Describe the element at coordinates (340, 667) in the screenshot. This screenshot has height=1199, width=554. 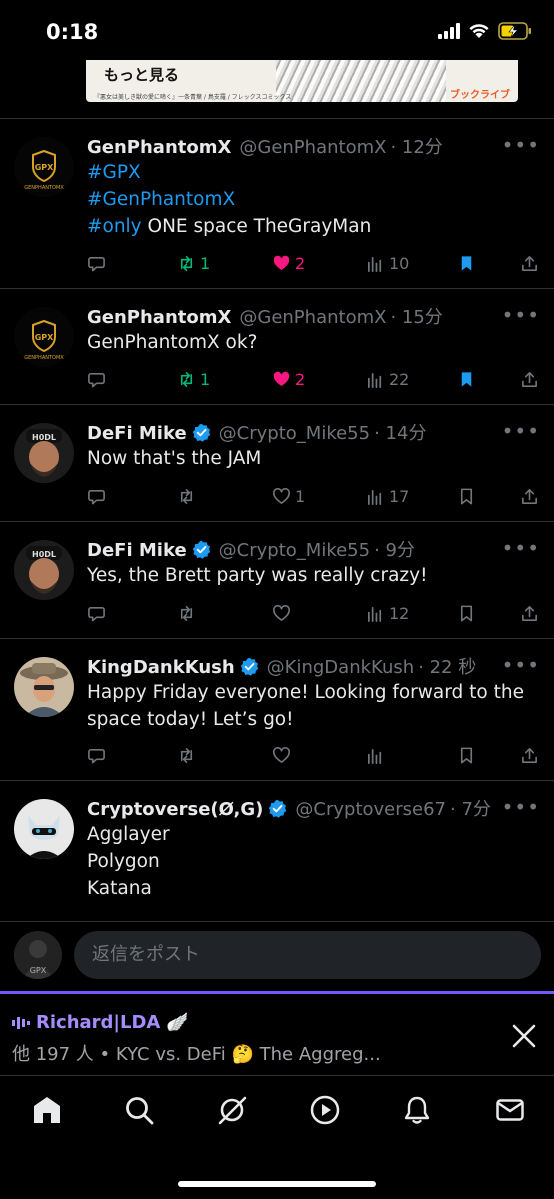
I see `author-handle: @KingDankKush` at that location.